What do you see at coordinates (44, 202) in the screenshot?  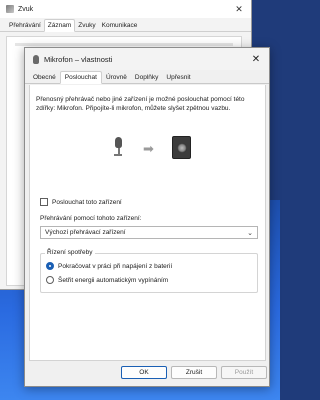 I see `listen-checkbox` at bounding box center [44, 202].